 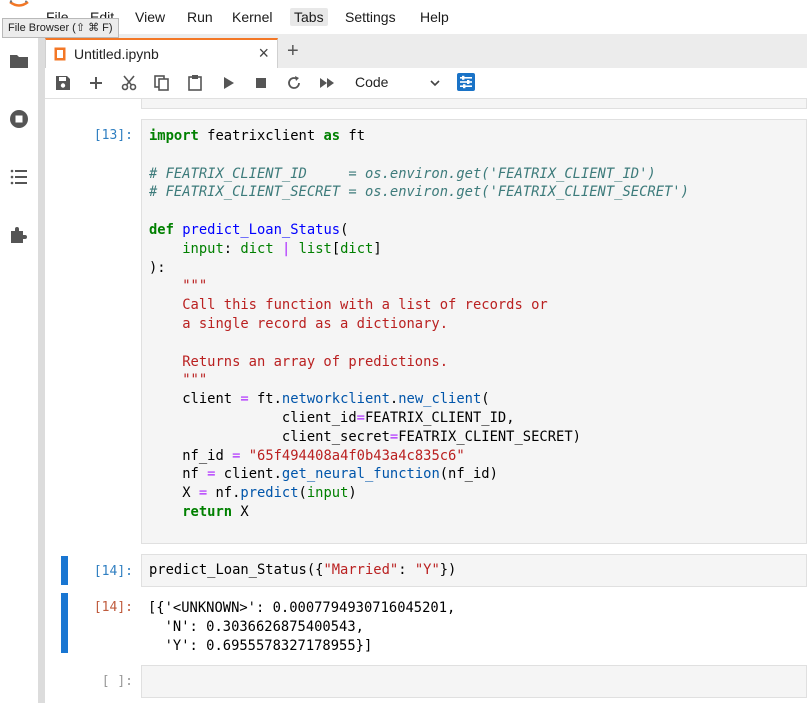 What do you see at coordinates (200, 17) in the screenshot?
I see `menu-run: Run` at bounding box center [200, 17].